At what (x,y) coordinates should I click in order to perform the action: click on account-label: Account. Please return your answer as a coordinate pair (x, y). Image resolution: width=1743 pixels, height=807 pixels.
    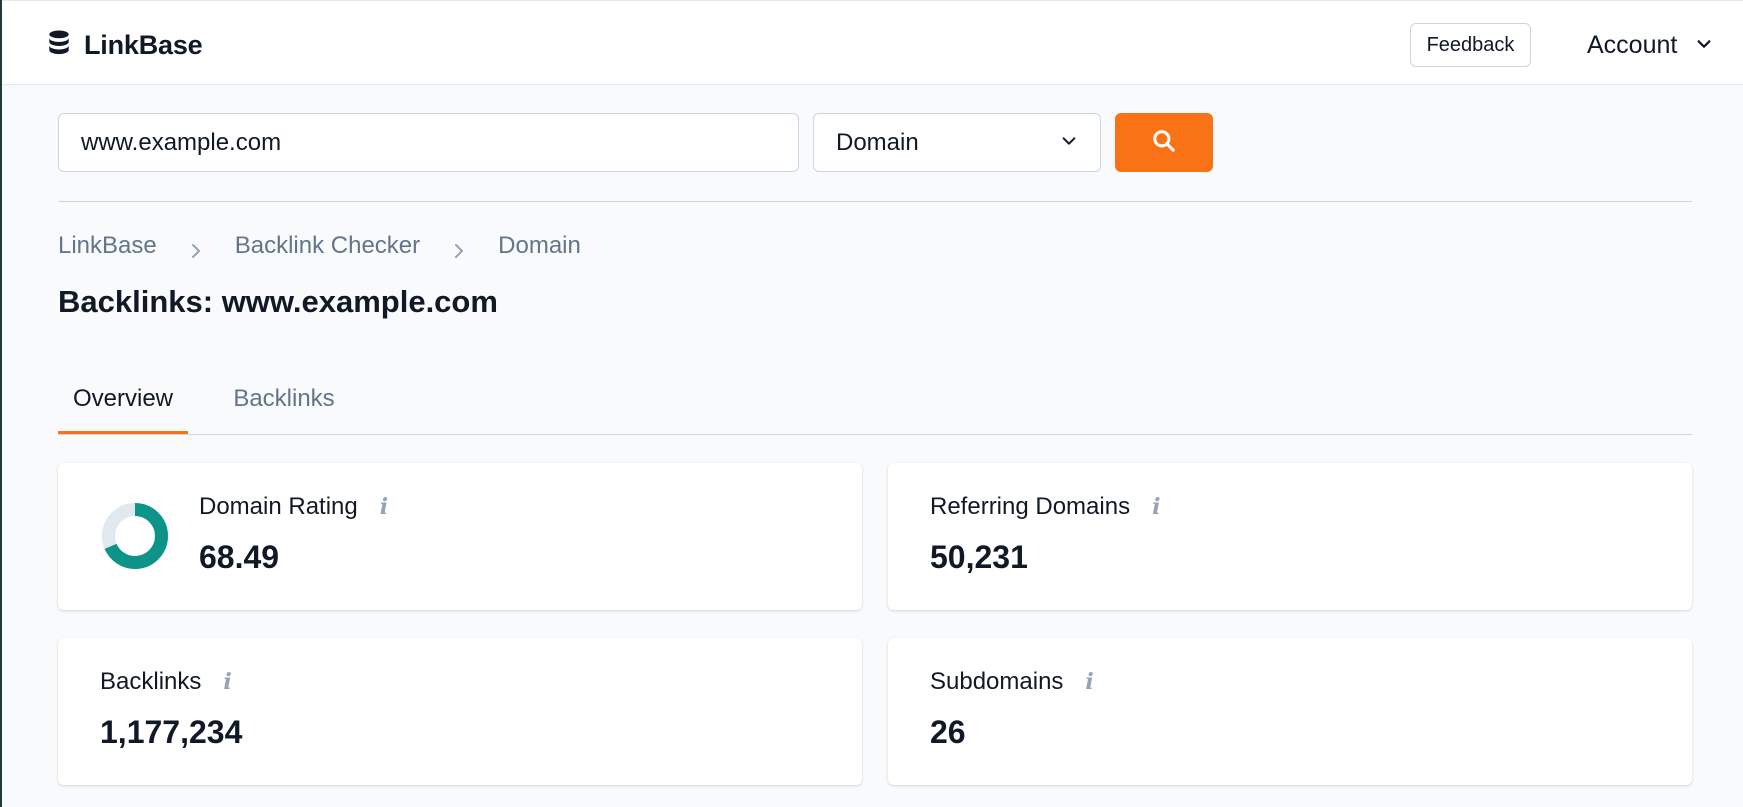
    Looking at the image, I should click on (1632, 44).